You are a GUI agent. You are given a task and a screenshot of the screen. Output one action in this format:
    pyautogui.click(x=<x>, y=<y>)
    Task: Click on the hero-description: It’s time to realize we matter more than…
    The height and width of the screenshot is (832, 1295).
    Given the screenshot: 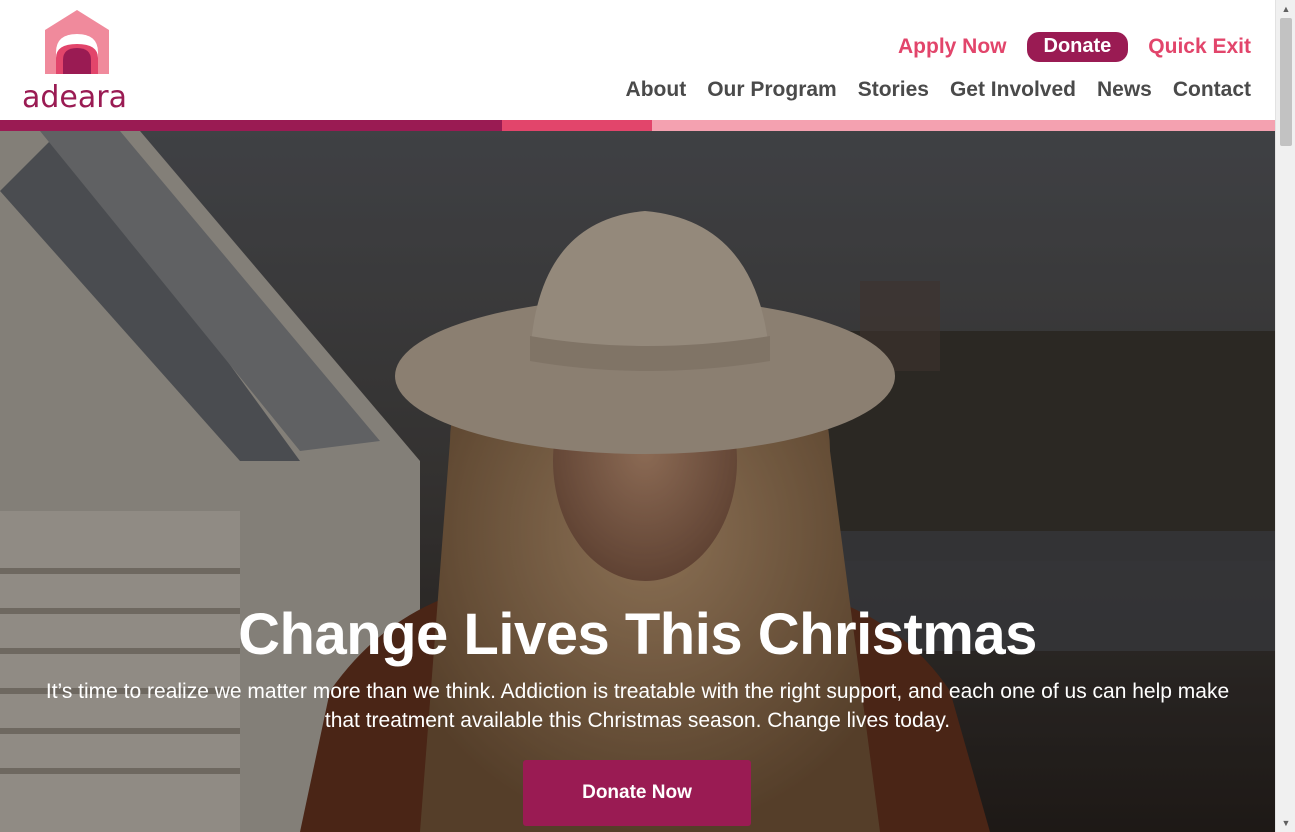 What is the action you would take?
    pyautogui.click(x=637, y=706)
    